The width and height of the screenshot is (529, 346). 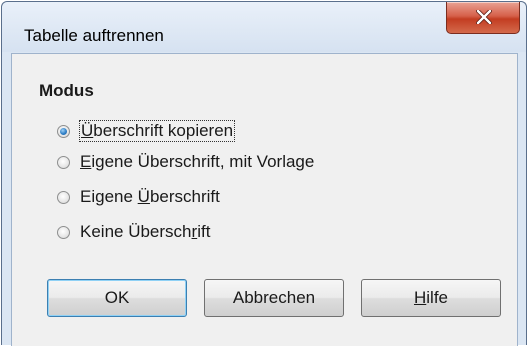 I want to click on close-button, so click(x=483, y=18).